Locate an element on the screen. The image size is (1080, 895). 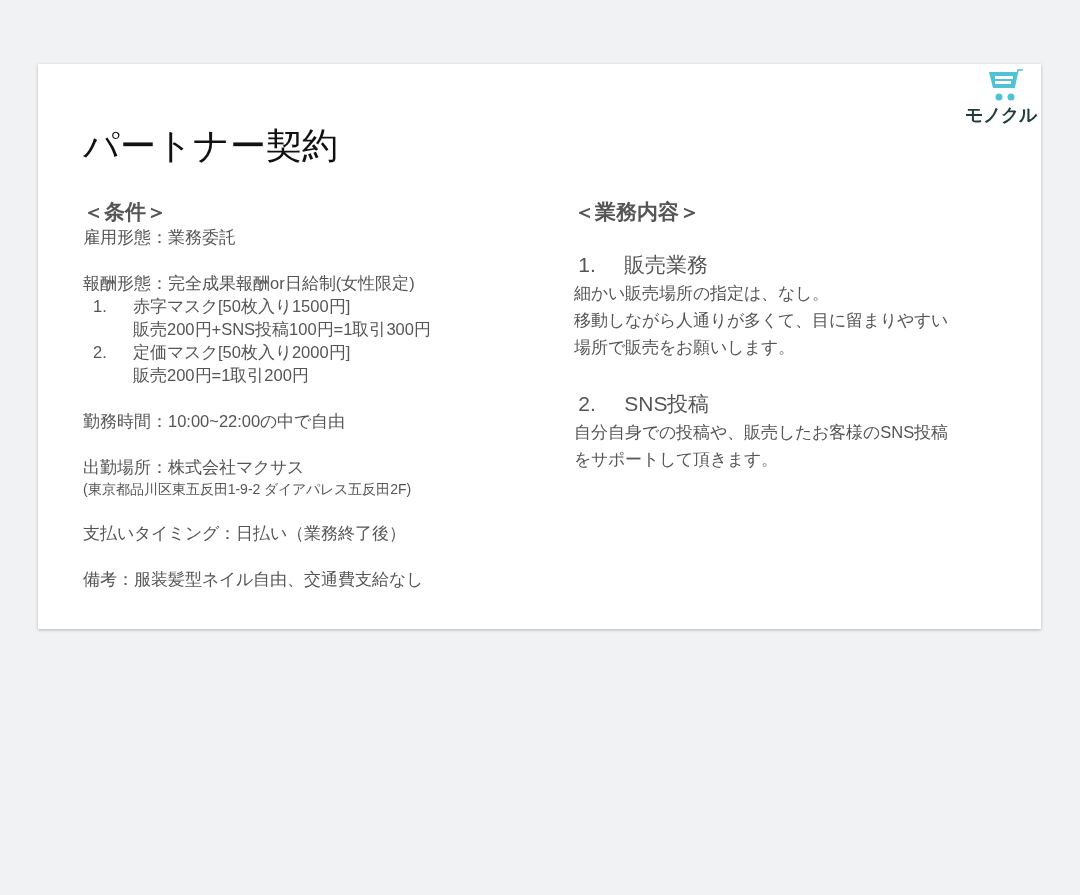
duty-description: 自分自身での投稿や、販売したお客様のSNS投稿 is located at coordinates (762, 432).